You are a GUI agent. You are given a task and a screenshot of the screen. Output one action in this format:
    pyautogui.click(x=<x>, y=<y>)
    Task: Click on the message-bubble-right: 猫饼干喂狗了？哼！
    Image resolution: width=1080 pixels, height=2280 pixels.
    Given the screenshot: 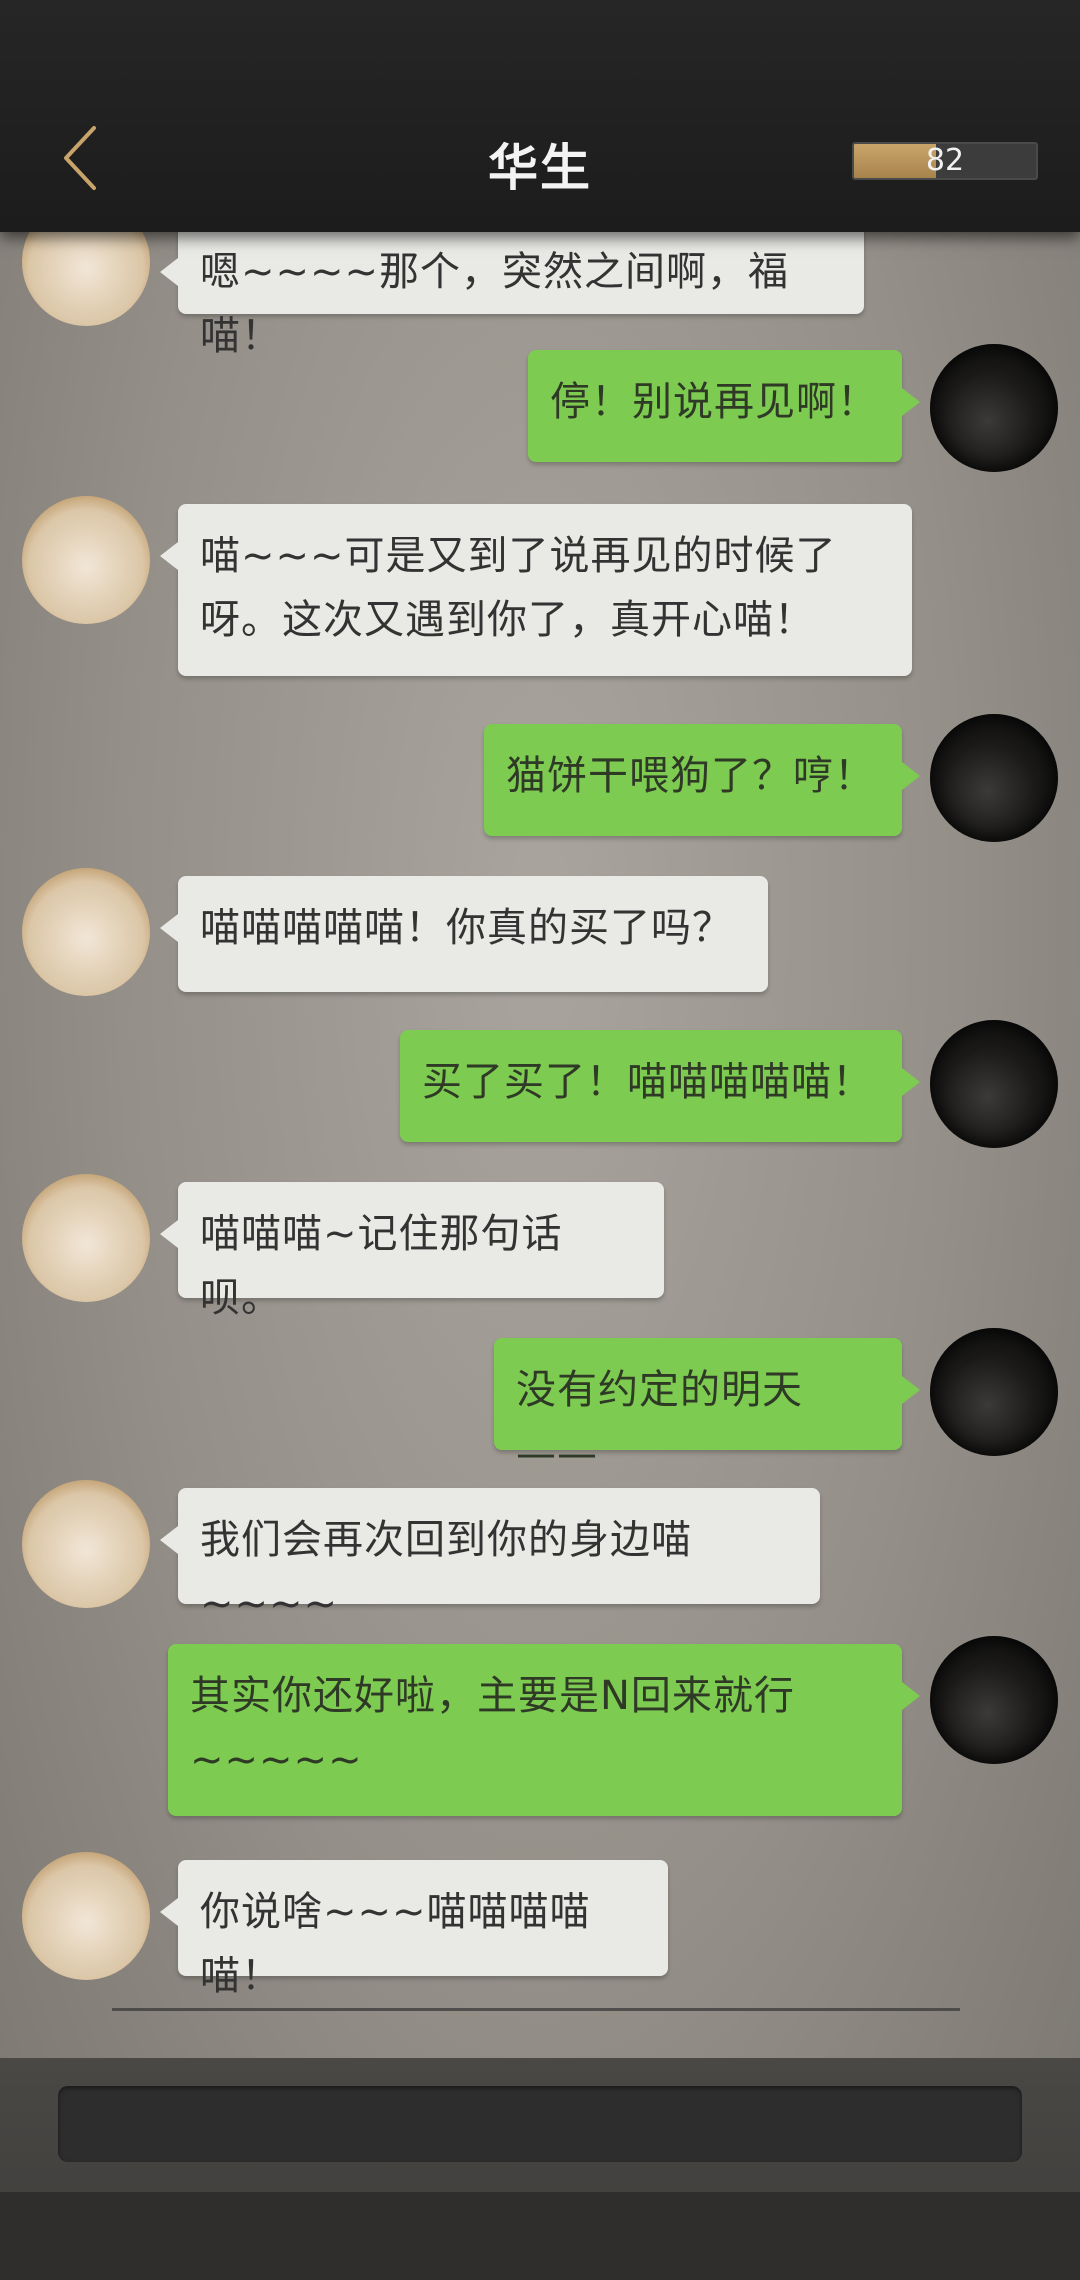 What is the action you would take?
    pyautogui.click(x=702, y=780)
    